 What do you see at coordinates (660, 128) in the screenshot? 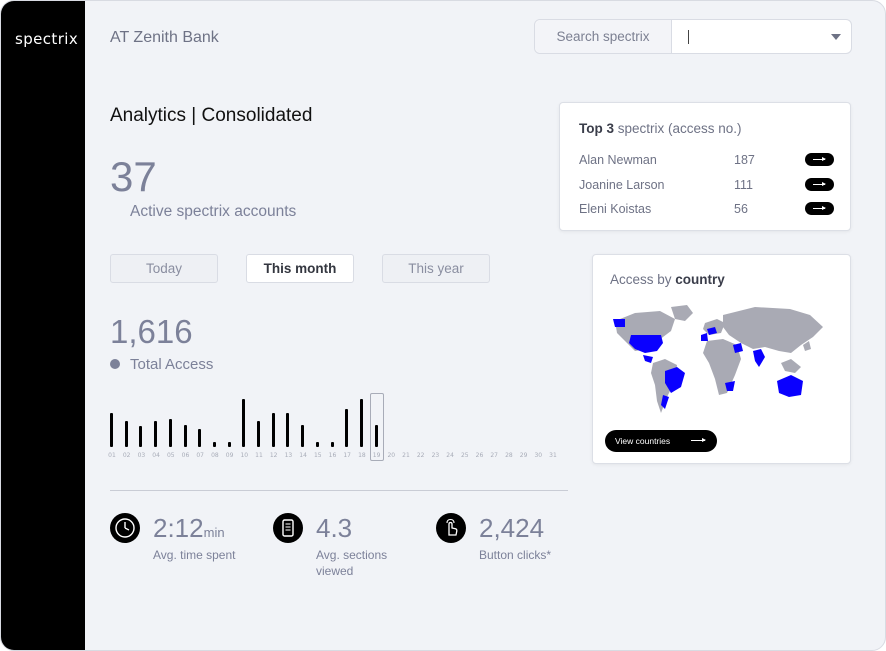
I see `top3-title: Top 3 spectrix (access no.)` at bounding box center [660, 128].